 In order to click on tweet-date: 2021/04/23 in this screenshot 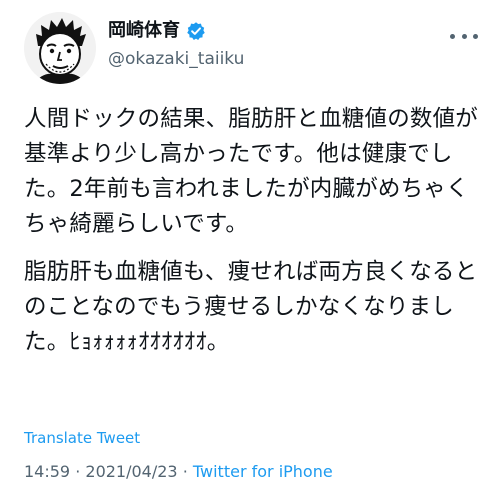, I will do `click(131, 471)`.